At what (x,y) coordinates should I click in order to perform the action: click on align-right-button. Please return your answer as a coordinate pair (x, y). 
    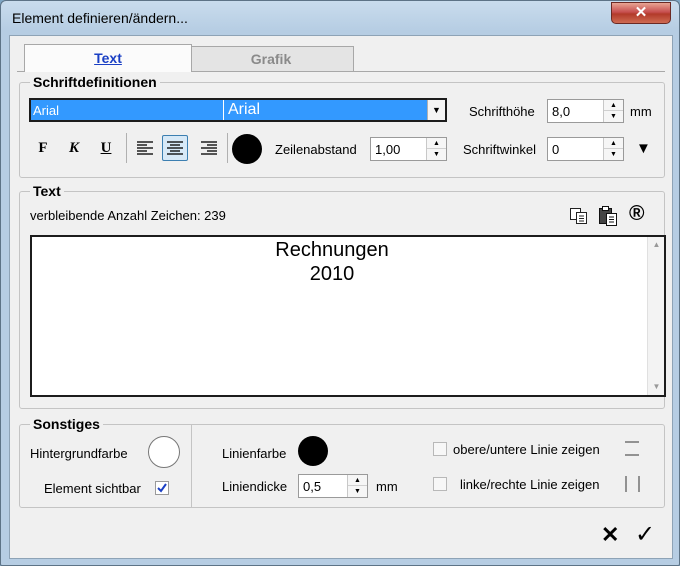
    Looking at the image, I should click on (209, 148).